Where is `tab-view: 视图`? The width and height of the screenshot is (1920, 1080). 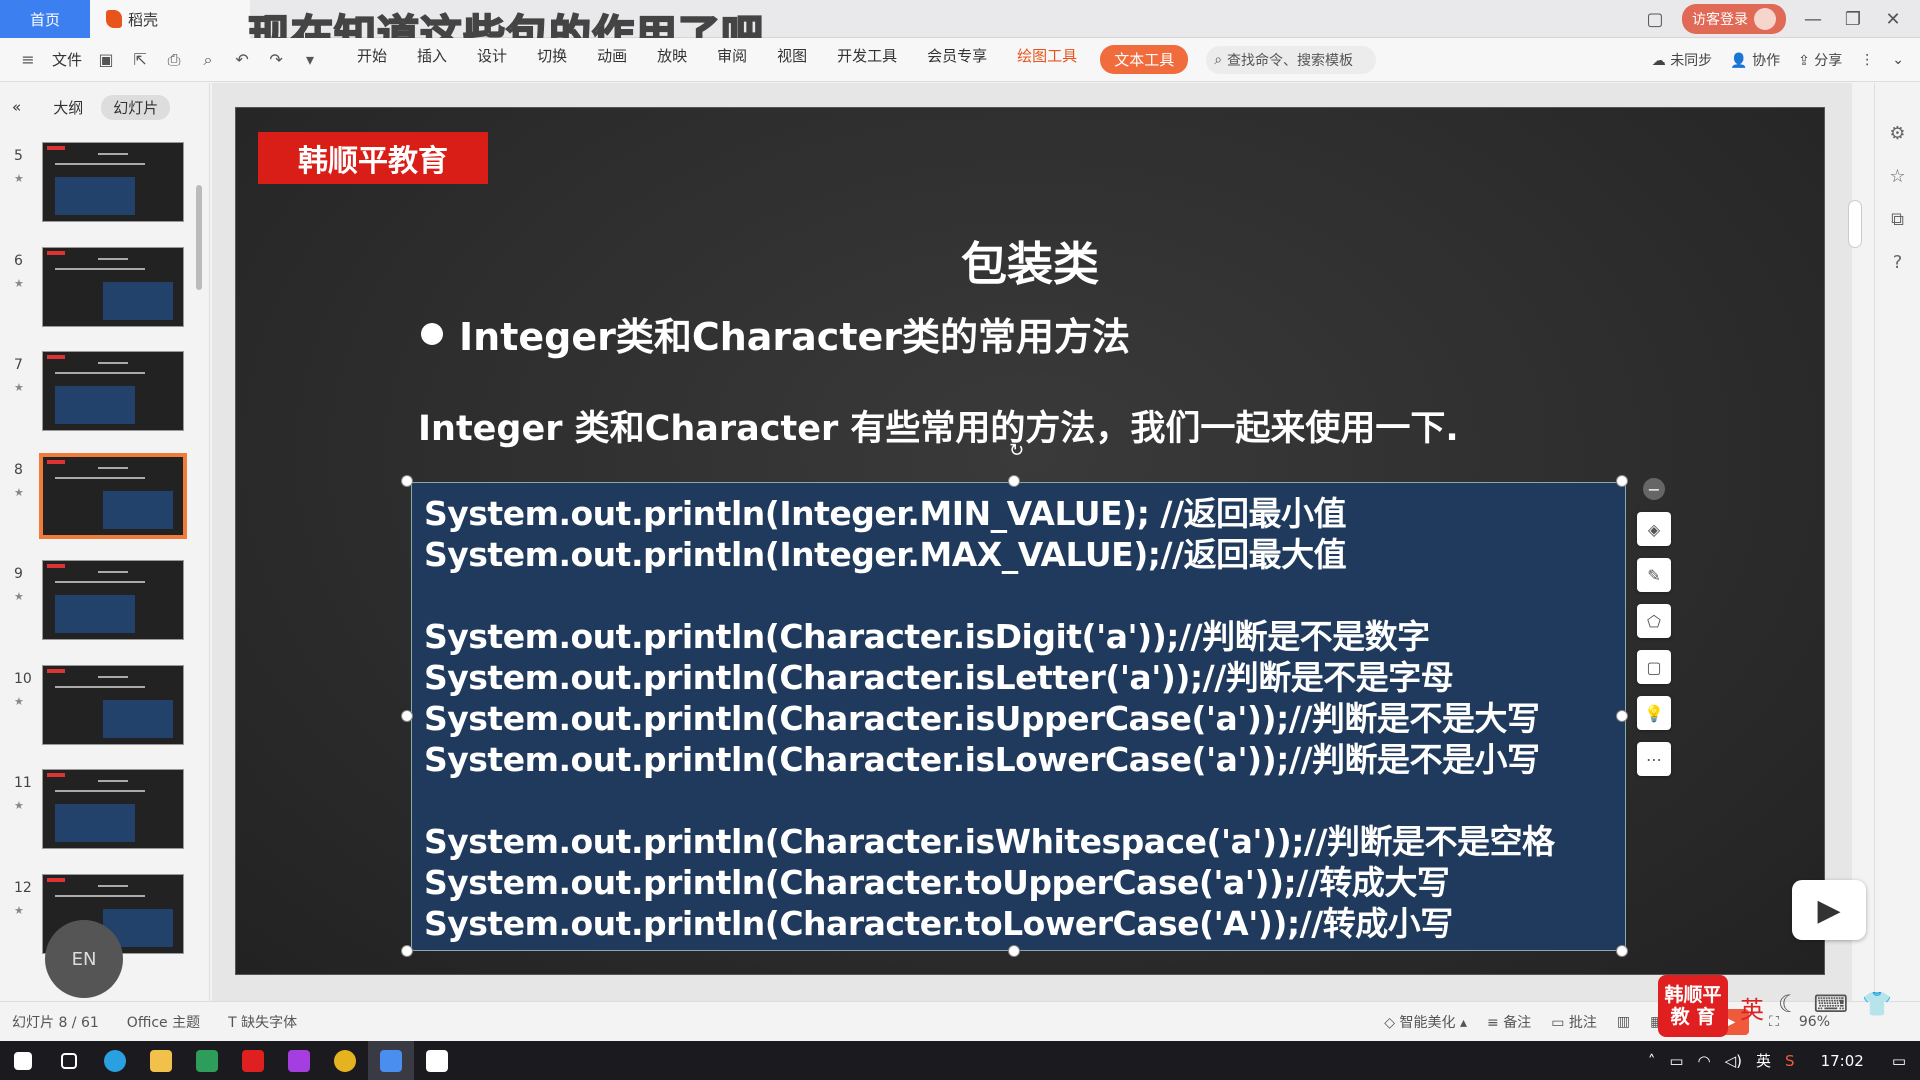
tab-view: 视图 is located at coordinates (792, 59).